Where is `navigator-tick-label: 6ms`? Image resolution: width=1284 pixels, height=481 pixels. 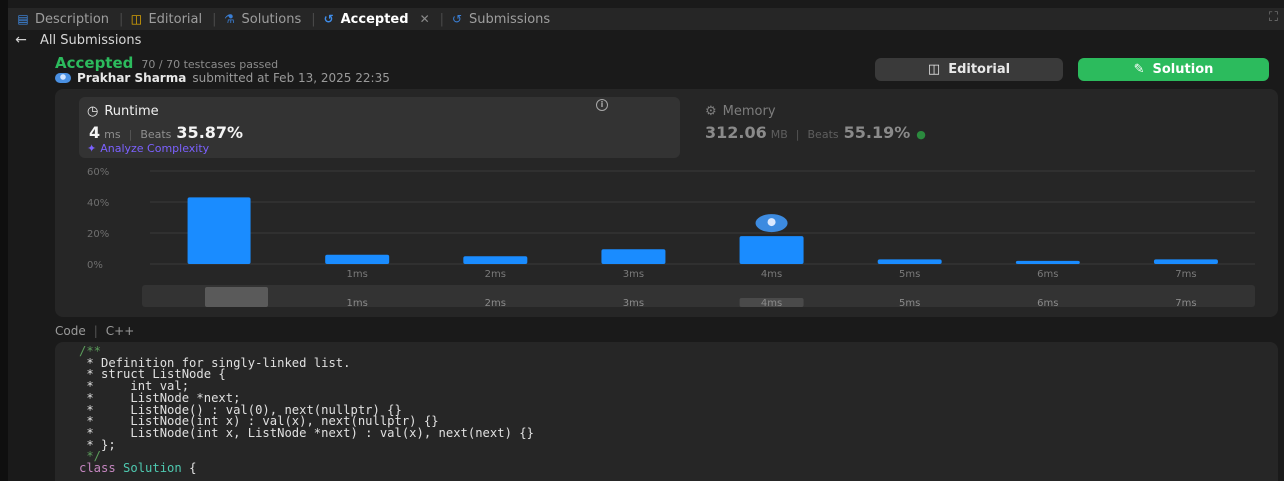
navigator-tick-label: 6ms is located at coordinates (1047, 303).